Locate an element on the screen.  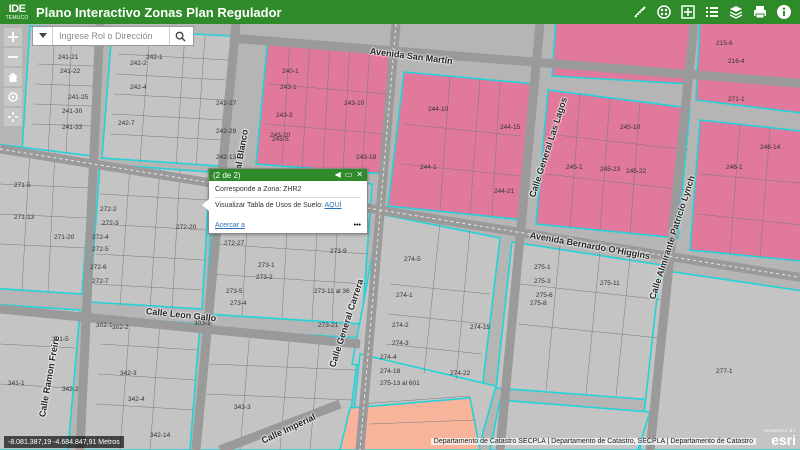
parcel-label: 245-10 is located at coordinates (630, 127).